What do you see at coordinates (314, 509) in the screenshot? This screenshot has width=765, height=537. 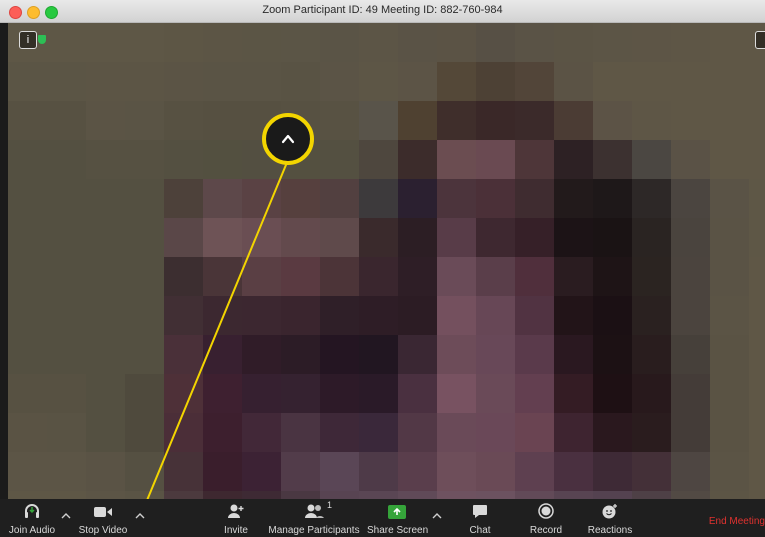 I see `participants-icon: 1` at bounding box center [314, 509].